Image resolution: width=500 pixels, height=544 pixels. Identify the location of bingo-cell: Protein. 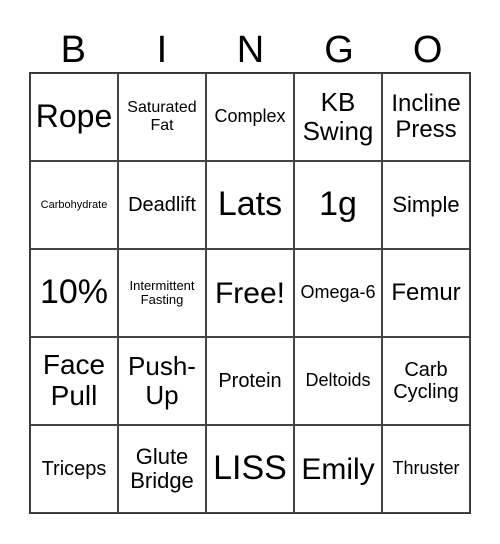
(250, 381).